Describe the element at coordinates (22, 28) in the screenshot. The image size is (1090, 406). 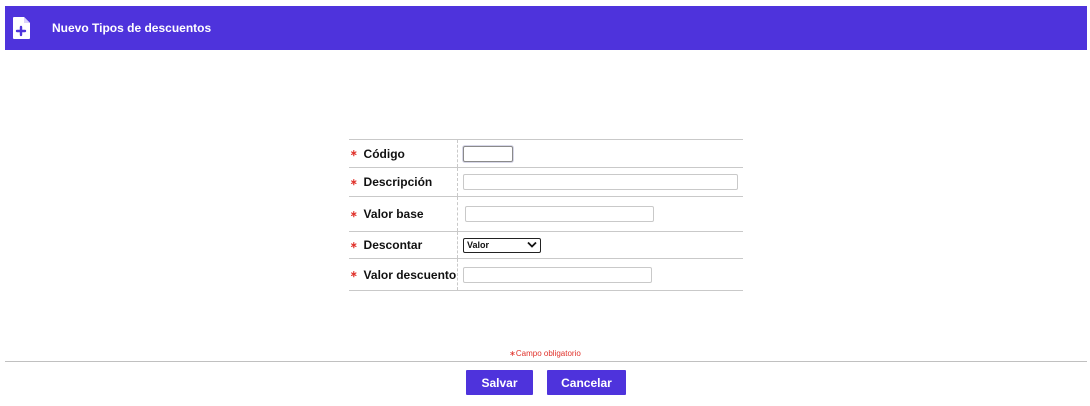
I see `document-add-icon` at that location.